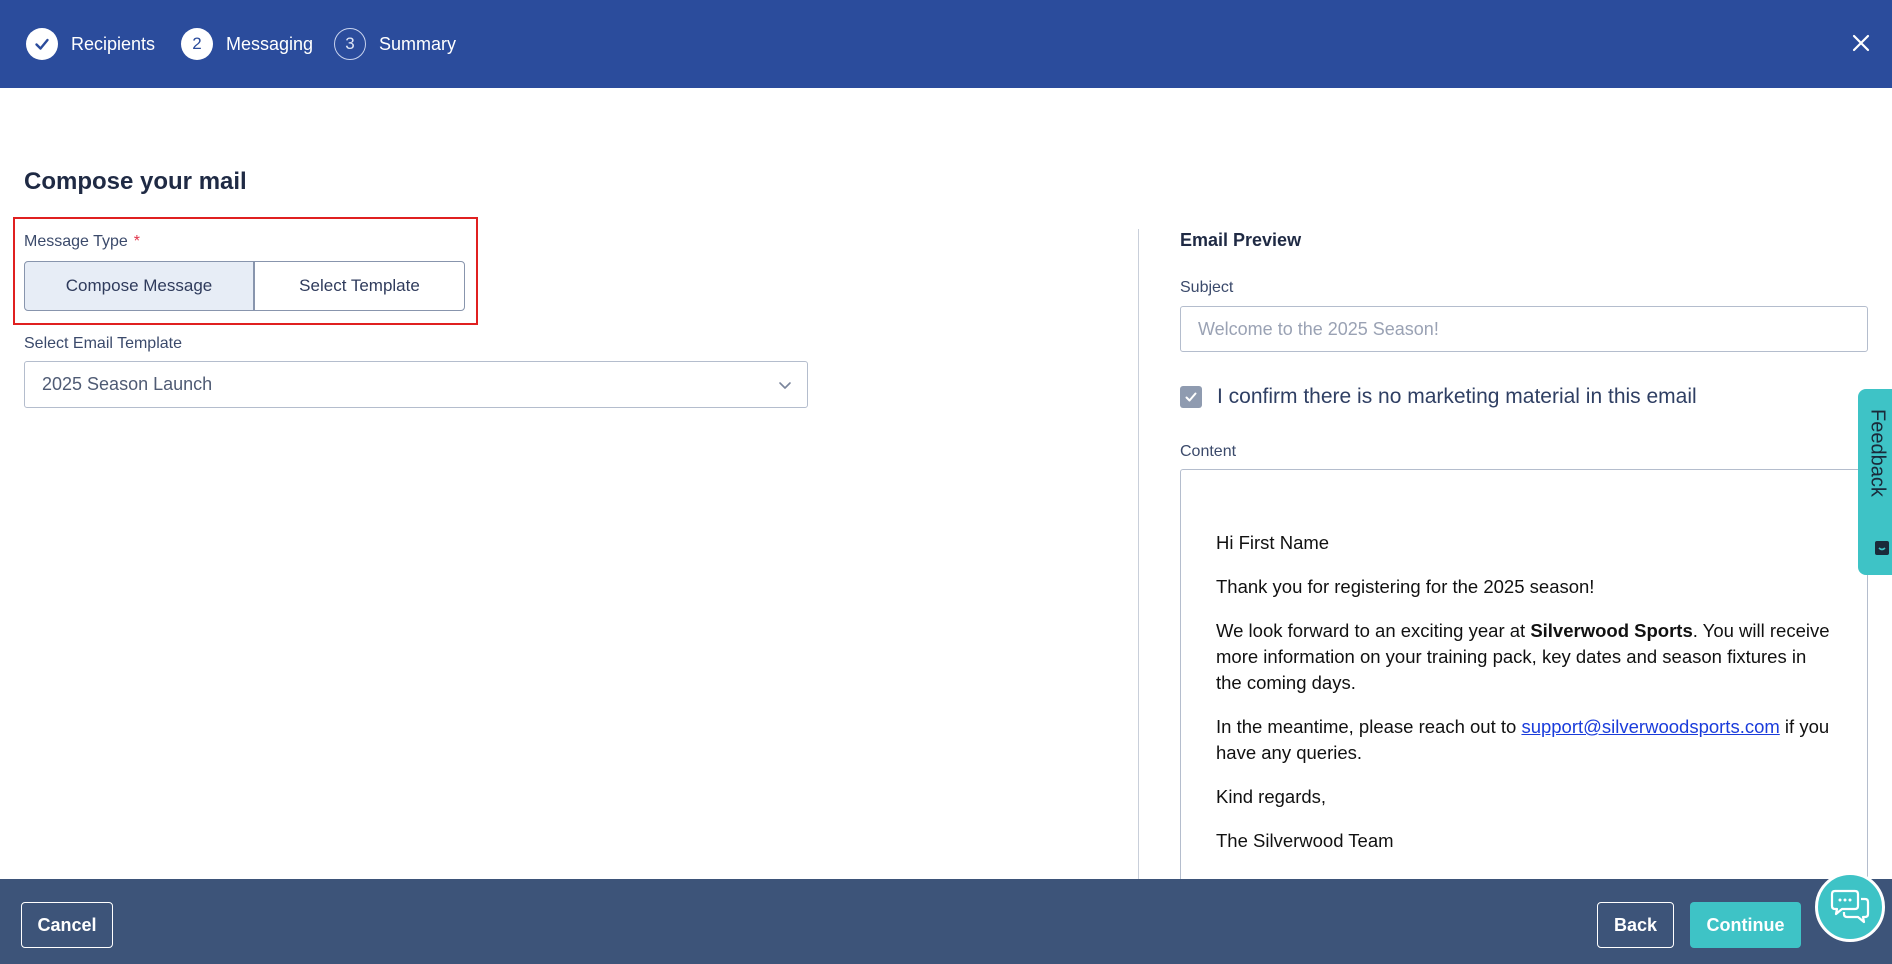  I want to click on select-template-option: Select Template, so click(359, 286).